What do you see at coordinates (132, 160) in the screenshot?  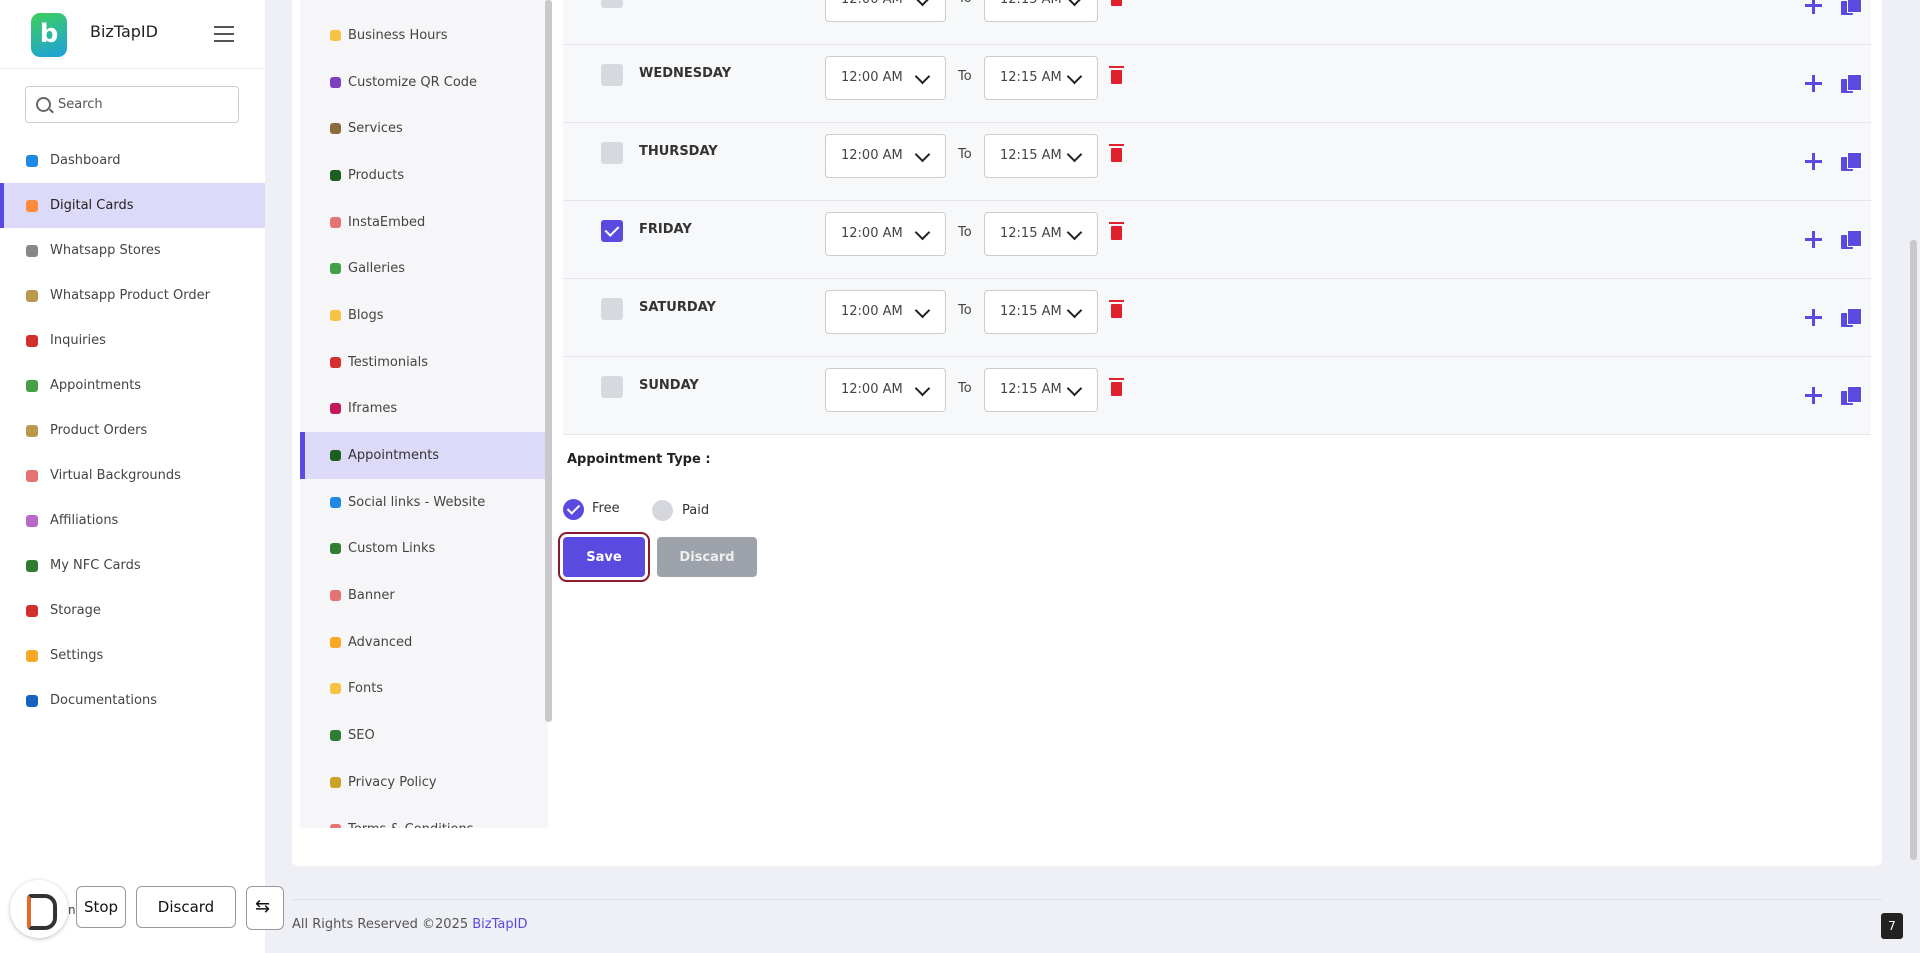 I see `sidebar-item-dashboard: Dashboard` at bounding box center [132, 160].